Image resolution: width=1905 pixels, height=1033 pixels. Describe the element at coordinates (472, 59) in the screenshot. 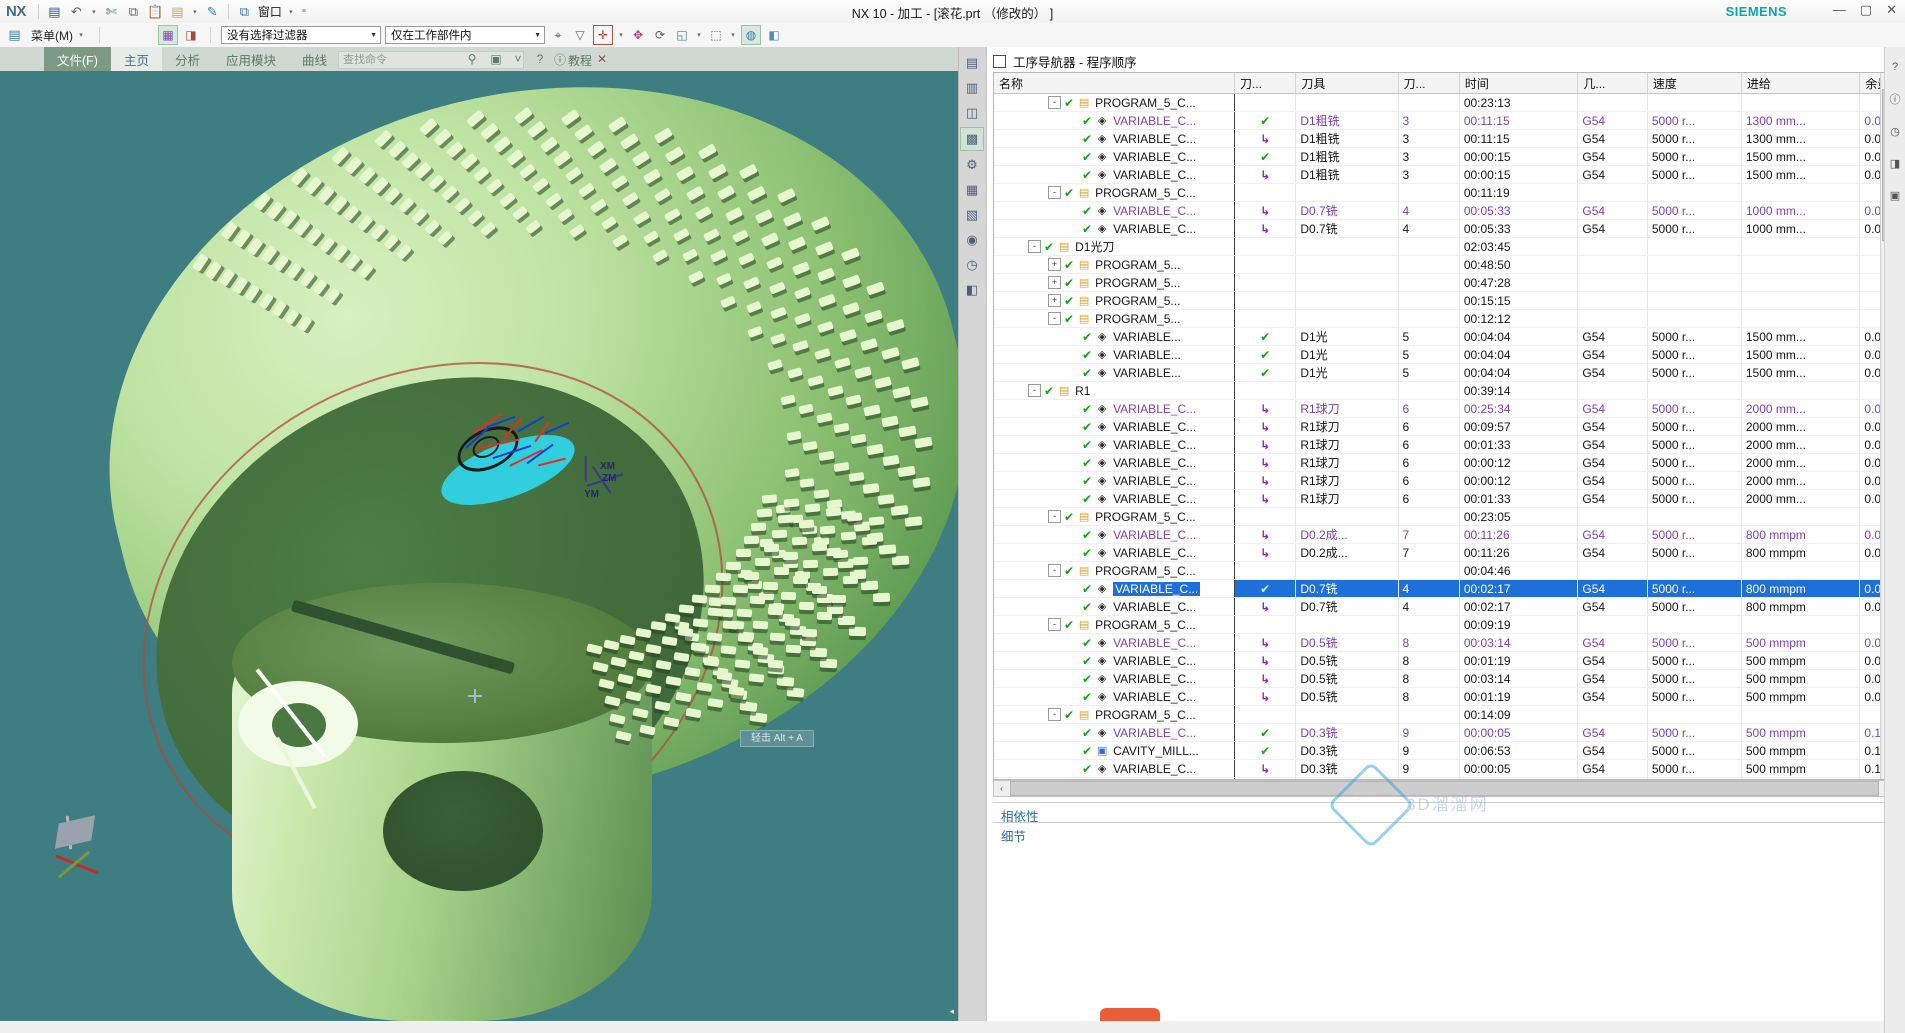

I see `search-icon: ⚲` at that location.